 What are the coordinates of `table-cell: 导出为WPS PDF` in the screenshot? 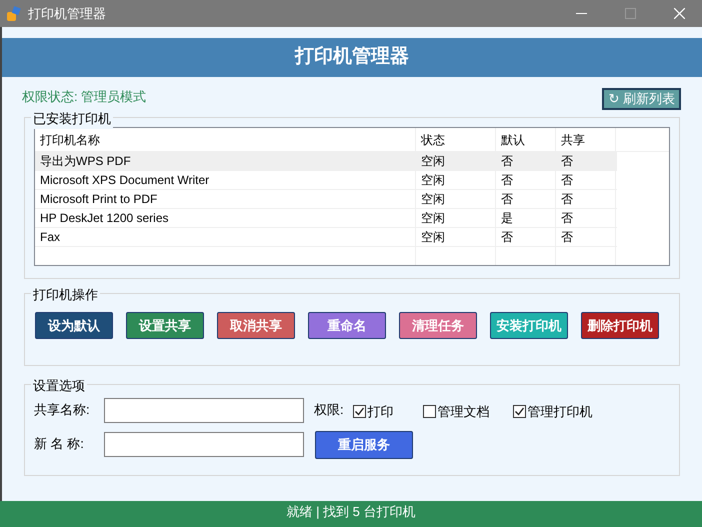 It's located at (225, 161).